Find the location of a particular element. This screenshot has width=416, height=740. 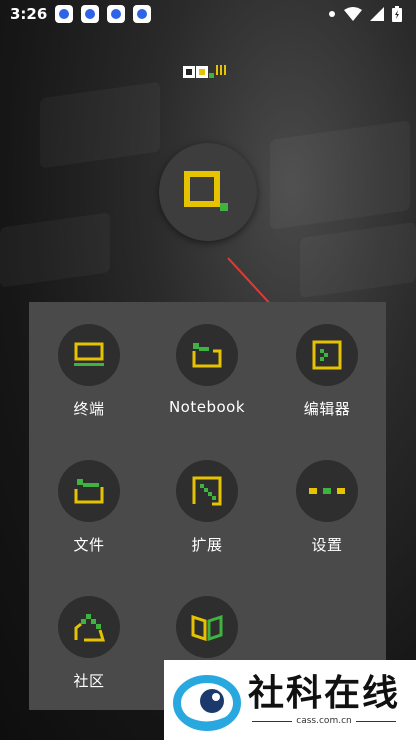

files-icon-circle is located at coordinates (89, 491).